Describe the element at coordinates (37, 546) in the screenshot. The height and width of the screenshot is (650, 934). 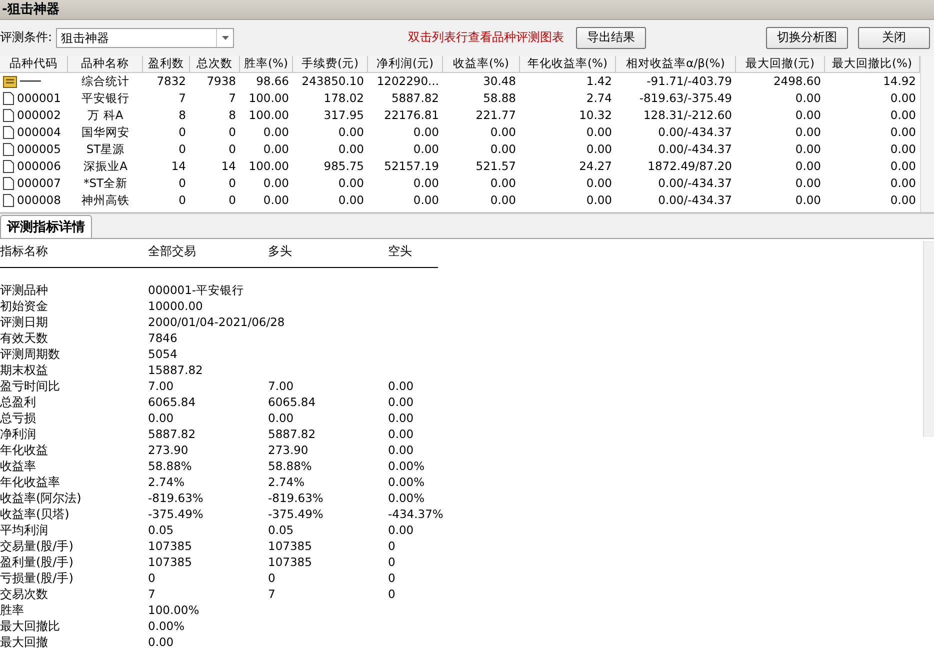
I see `metric-name: 交易量(股/手)` at that location.